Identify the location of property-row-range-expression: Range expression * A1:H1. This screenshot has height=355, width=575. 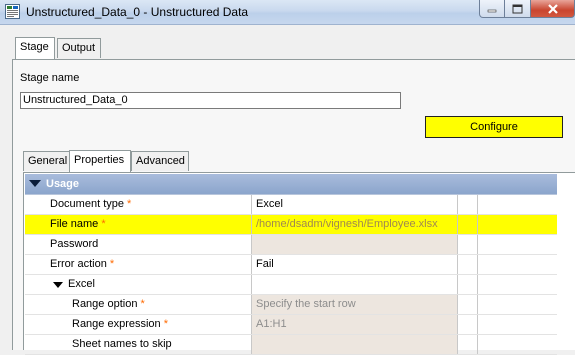
(291, 325).